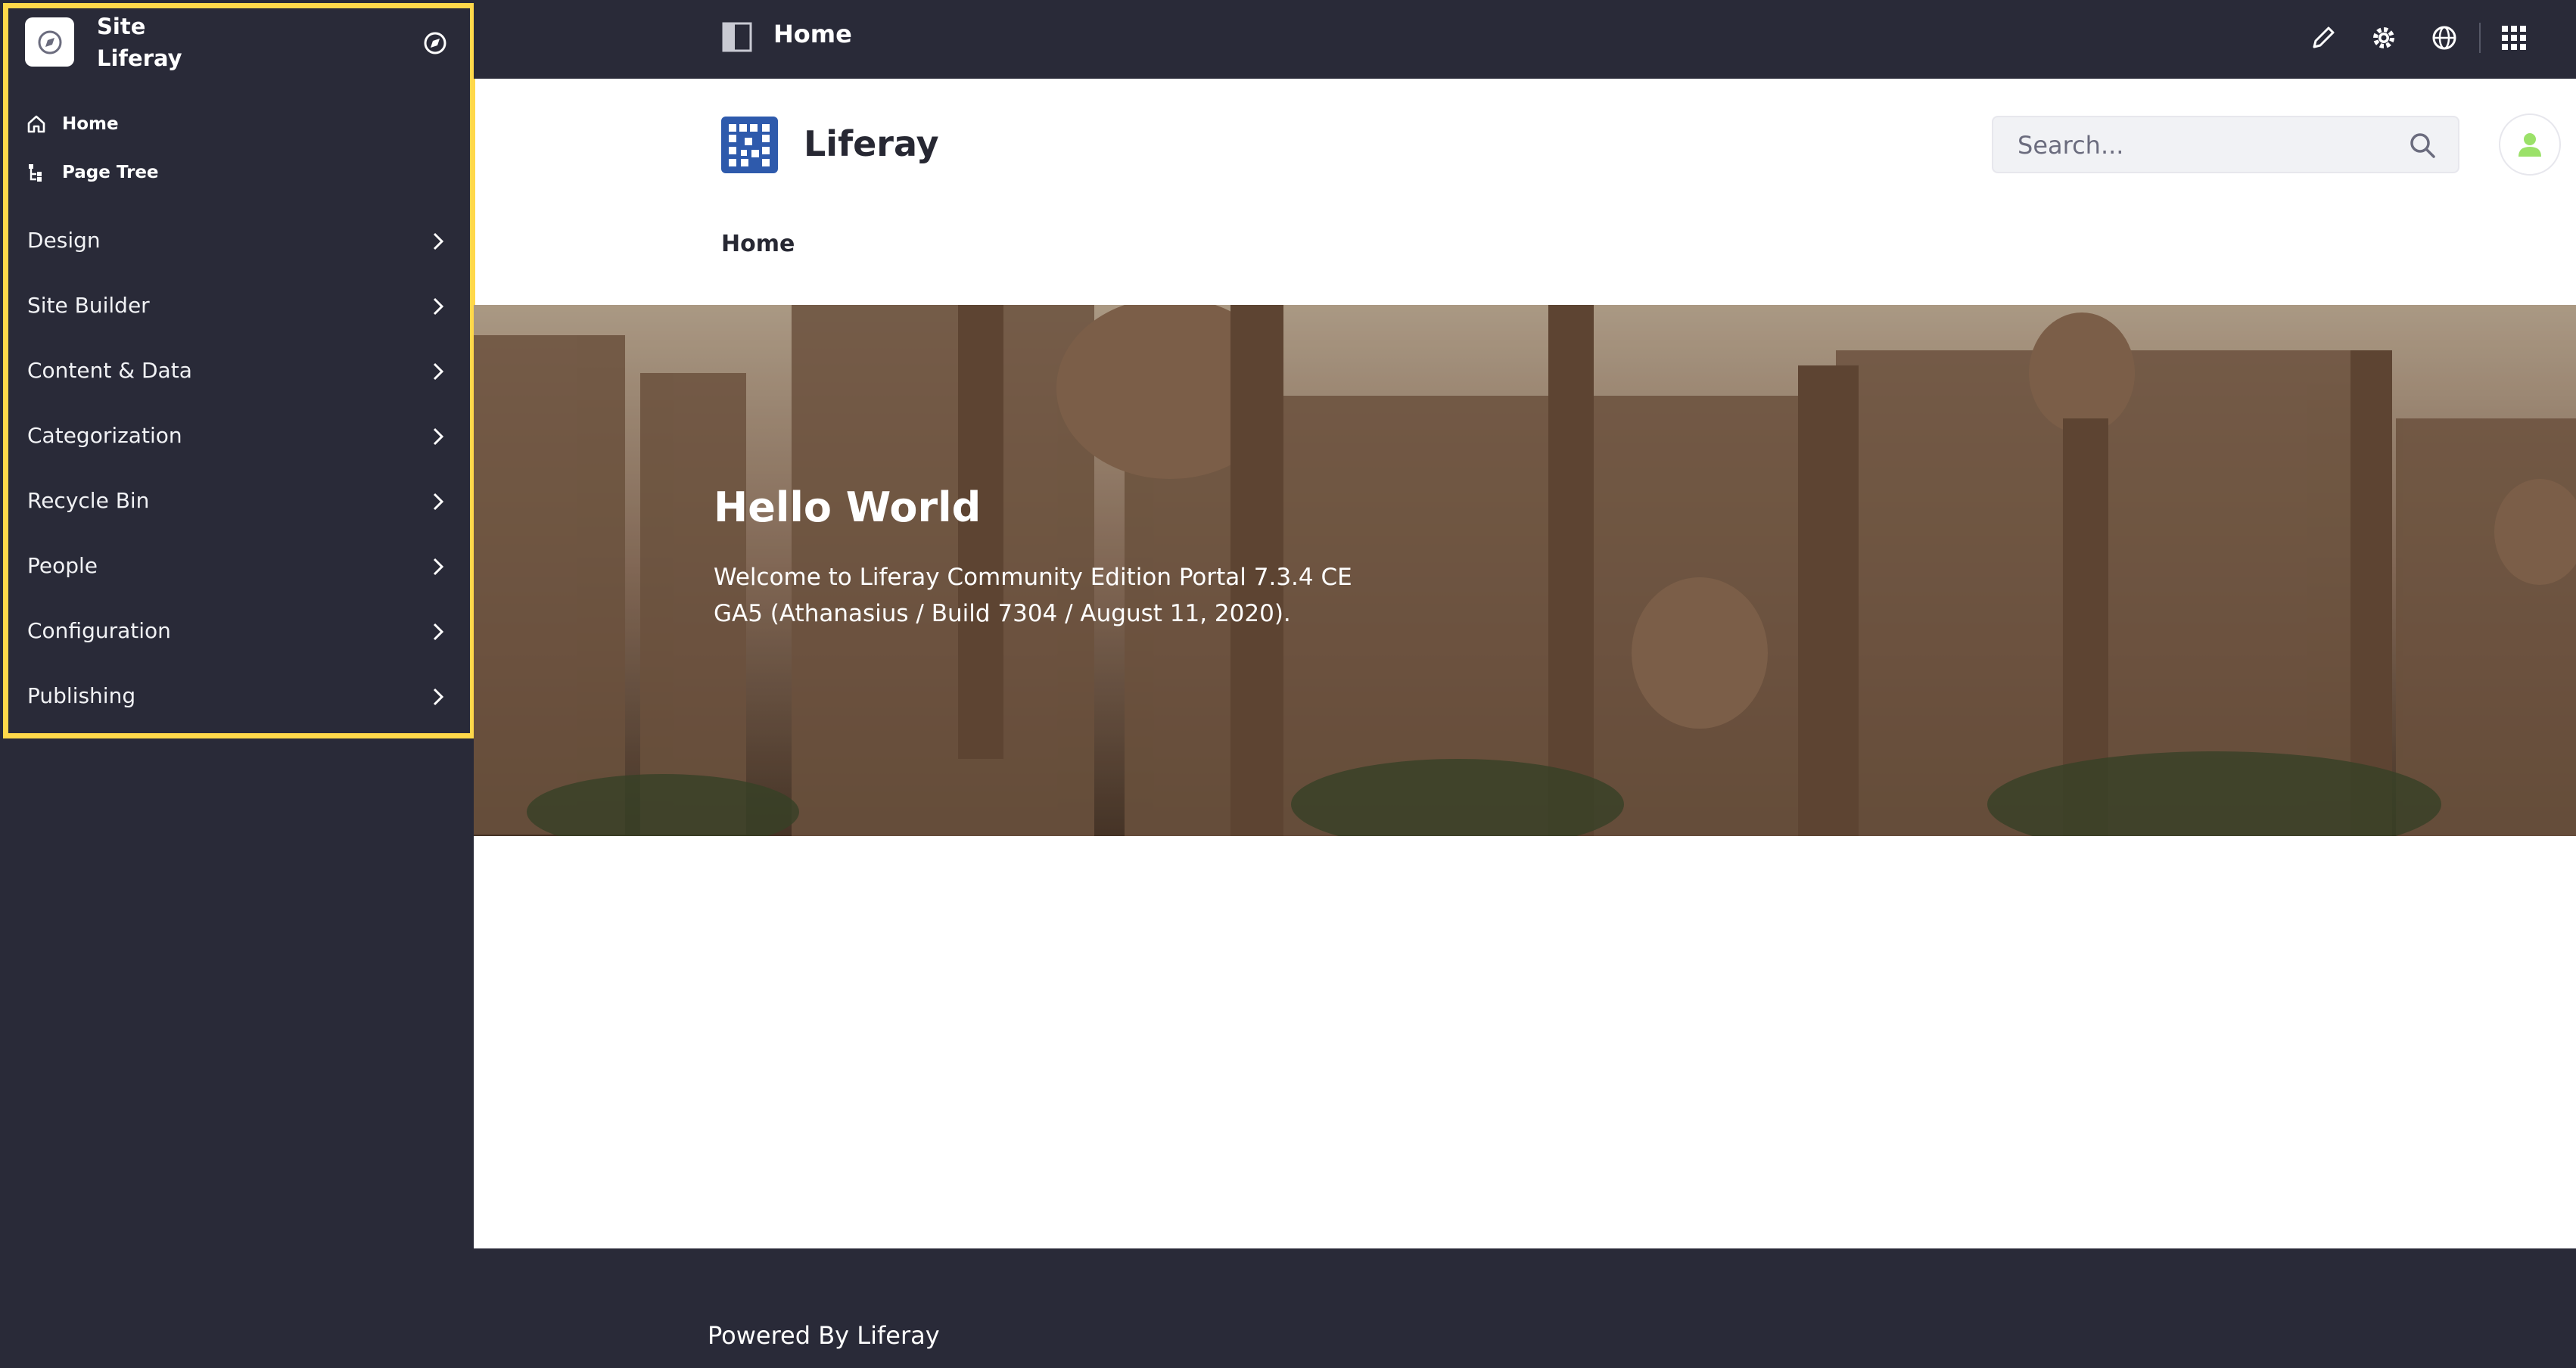 This screenshot has width=2576, height=1368. I want to click on site-logo-icon, so click(49, 42).